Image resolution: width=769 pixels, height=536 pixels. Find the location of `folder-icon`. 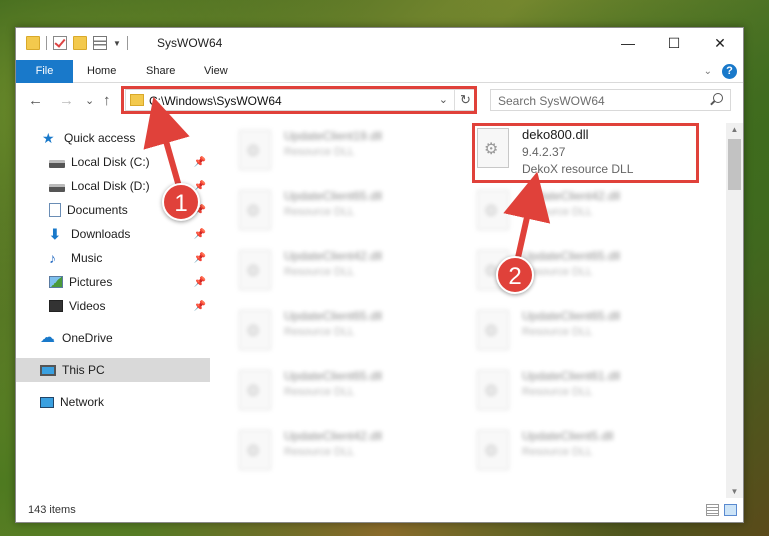

folder-icon is located at coordinates (33, 43).